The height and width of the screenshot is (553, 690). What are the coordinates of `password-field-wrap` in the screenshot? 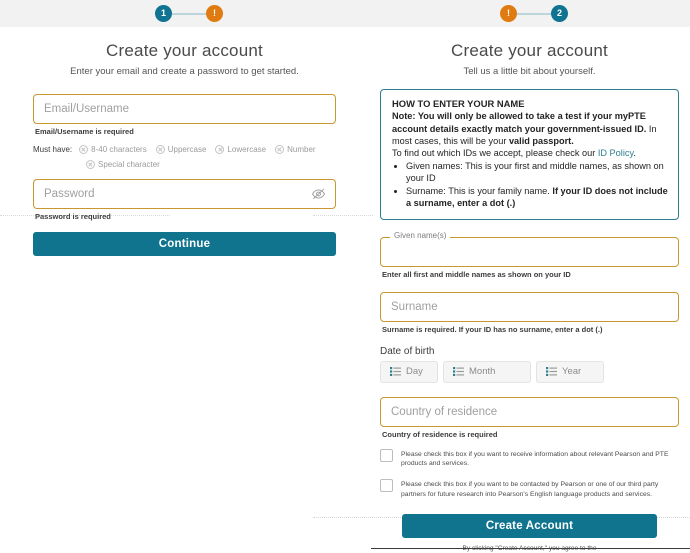 It's located at (184, 194).